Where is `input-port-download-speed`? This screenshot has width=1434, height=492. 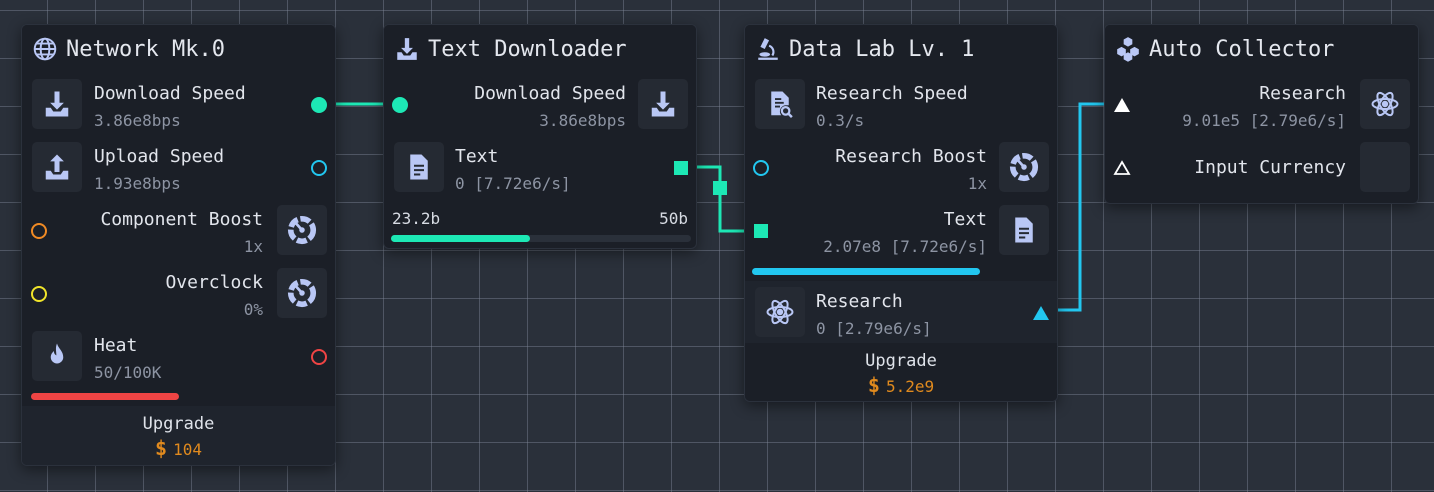 input-port-download-speed is located at coordinates (400, 105).